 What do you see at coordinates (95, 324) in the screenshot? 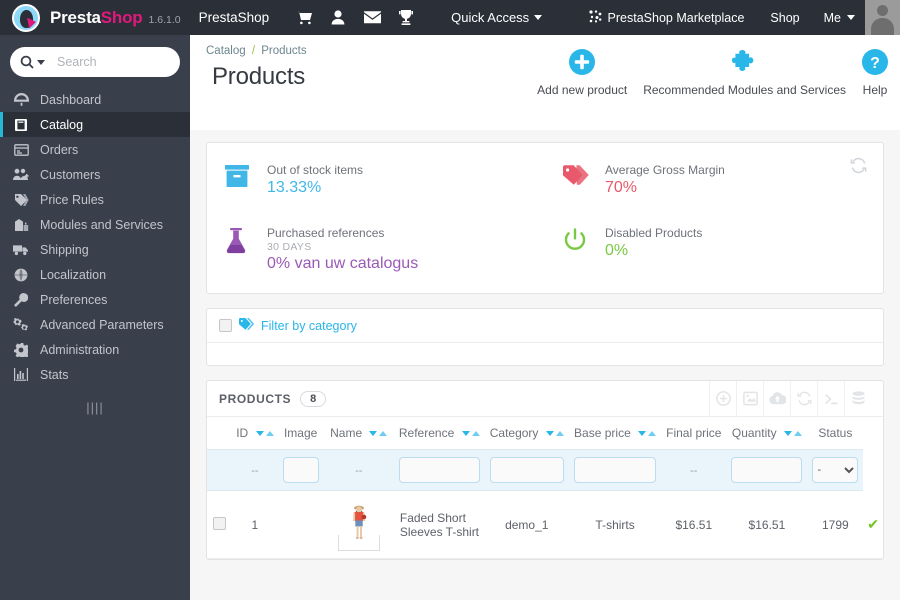
I see `sidebar-item-advanced-parameters: Advanced Parameters` at bounding box center [95, 324].